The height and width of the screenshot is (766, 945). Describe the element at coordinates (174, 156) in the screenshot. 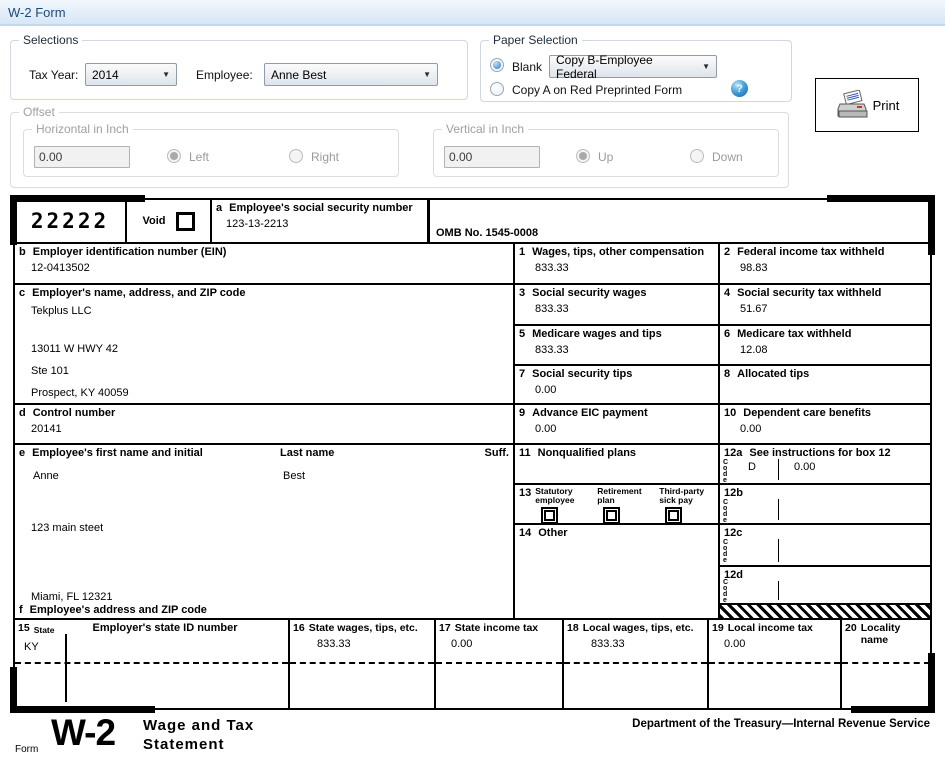

I see `left-radio` at that location.